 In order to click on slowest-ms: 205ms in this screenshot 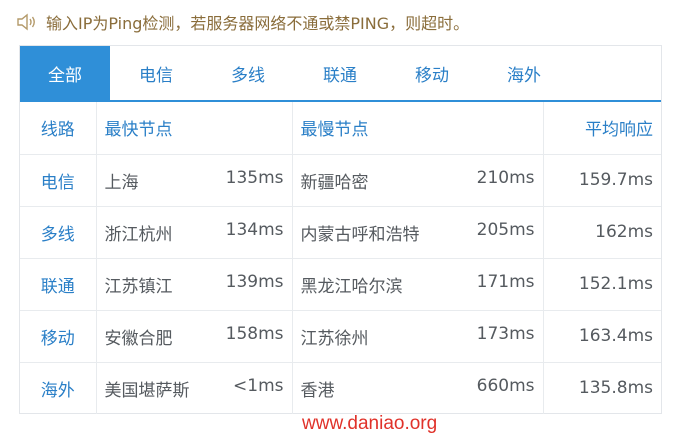, I will do `click(505, 229)`.